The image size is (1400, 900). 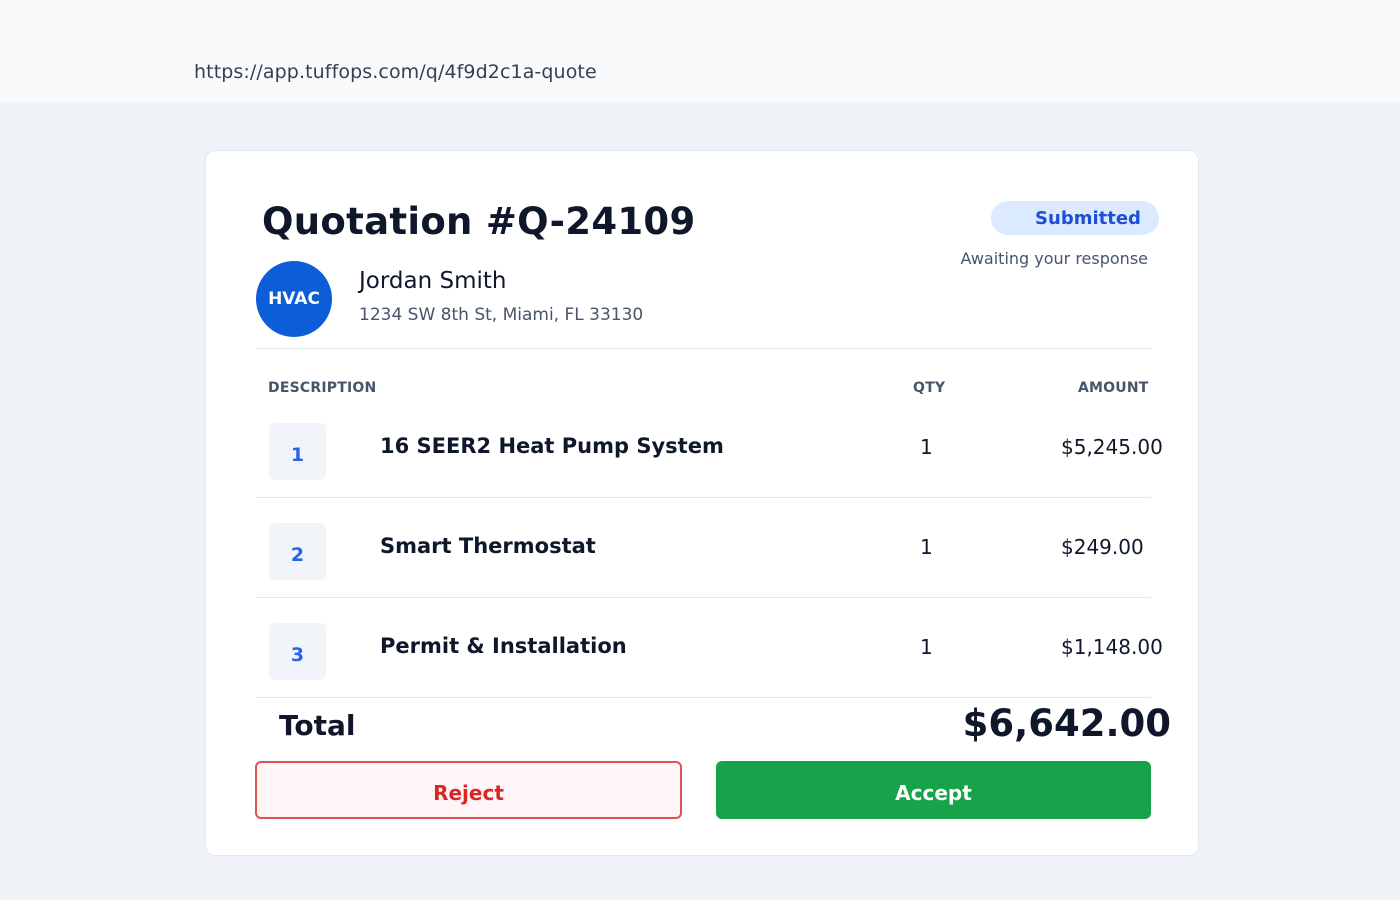 I want to click on line-item-description: Permit & Installation, so click(x=503, y=646).